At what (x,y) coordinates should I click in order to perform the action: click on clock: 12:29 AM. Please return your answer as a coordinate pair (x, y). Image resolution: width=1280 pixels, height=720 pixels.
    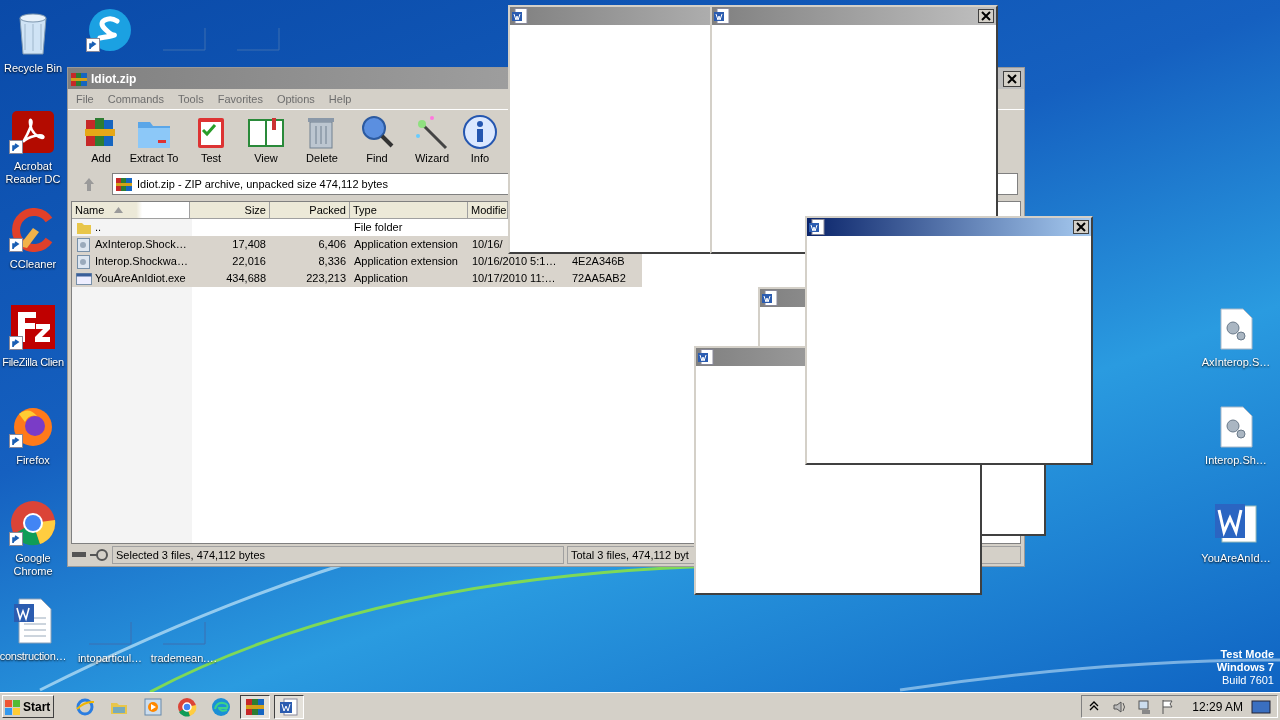
    Looking at the image, I should click on (1217, 706).